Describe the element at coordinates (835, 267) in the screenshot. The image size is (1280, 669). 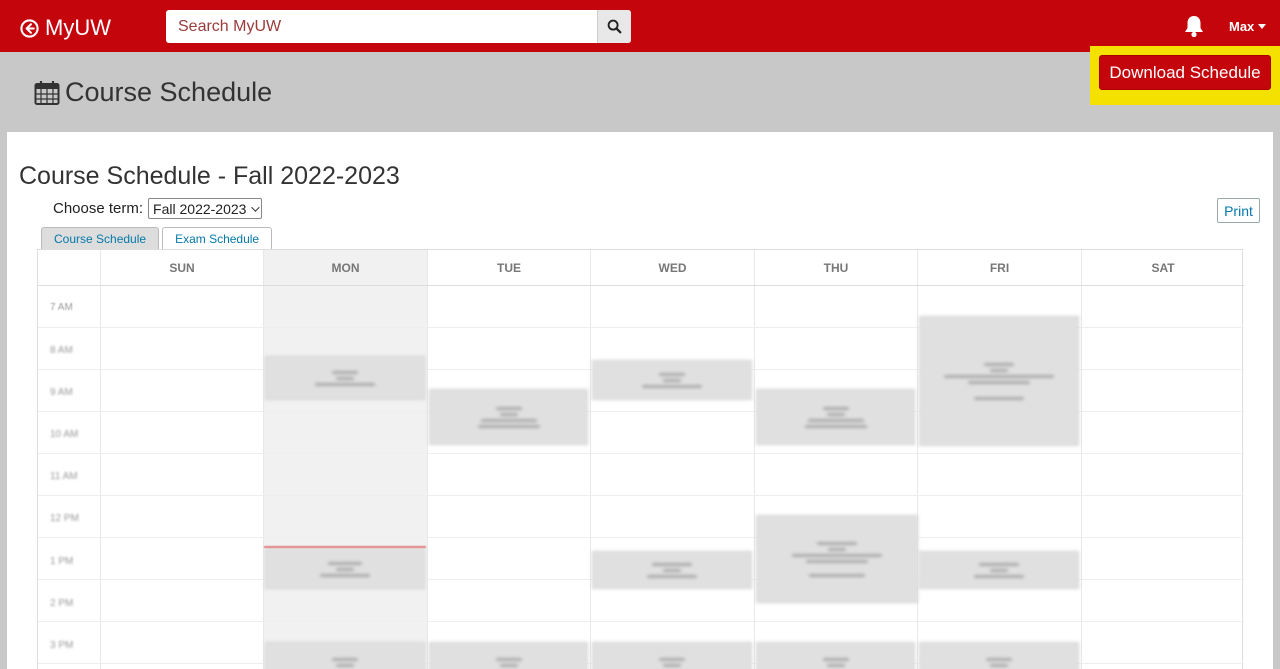
I see `day-header-thu: THU` at that location.